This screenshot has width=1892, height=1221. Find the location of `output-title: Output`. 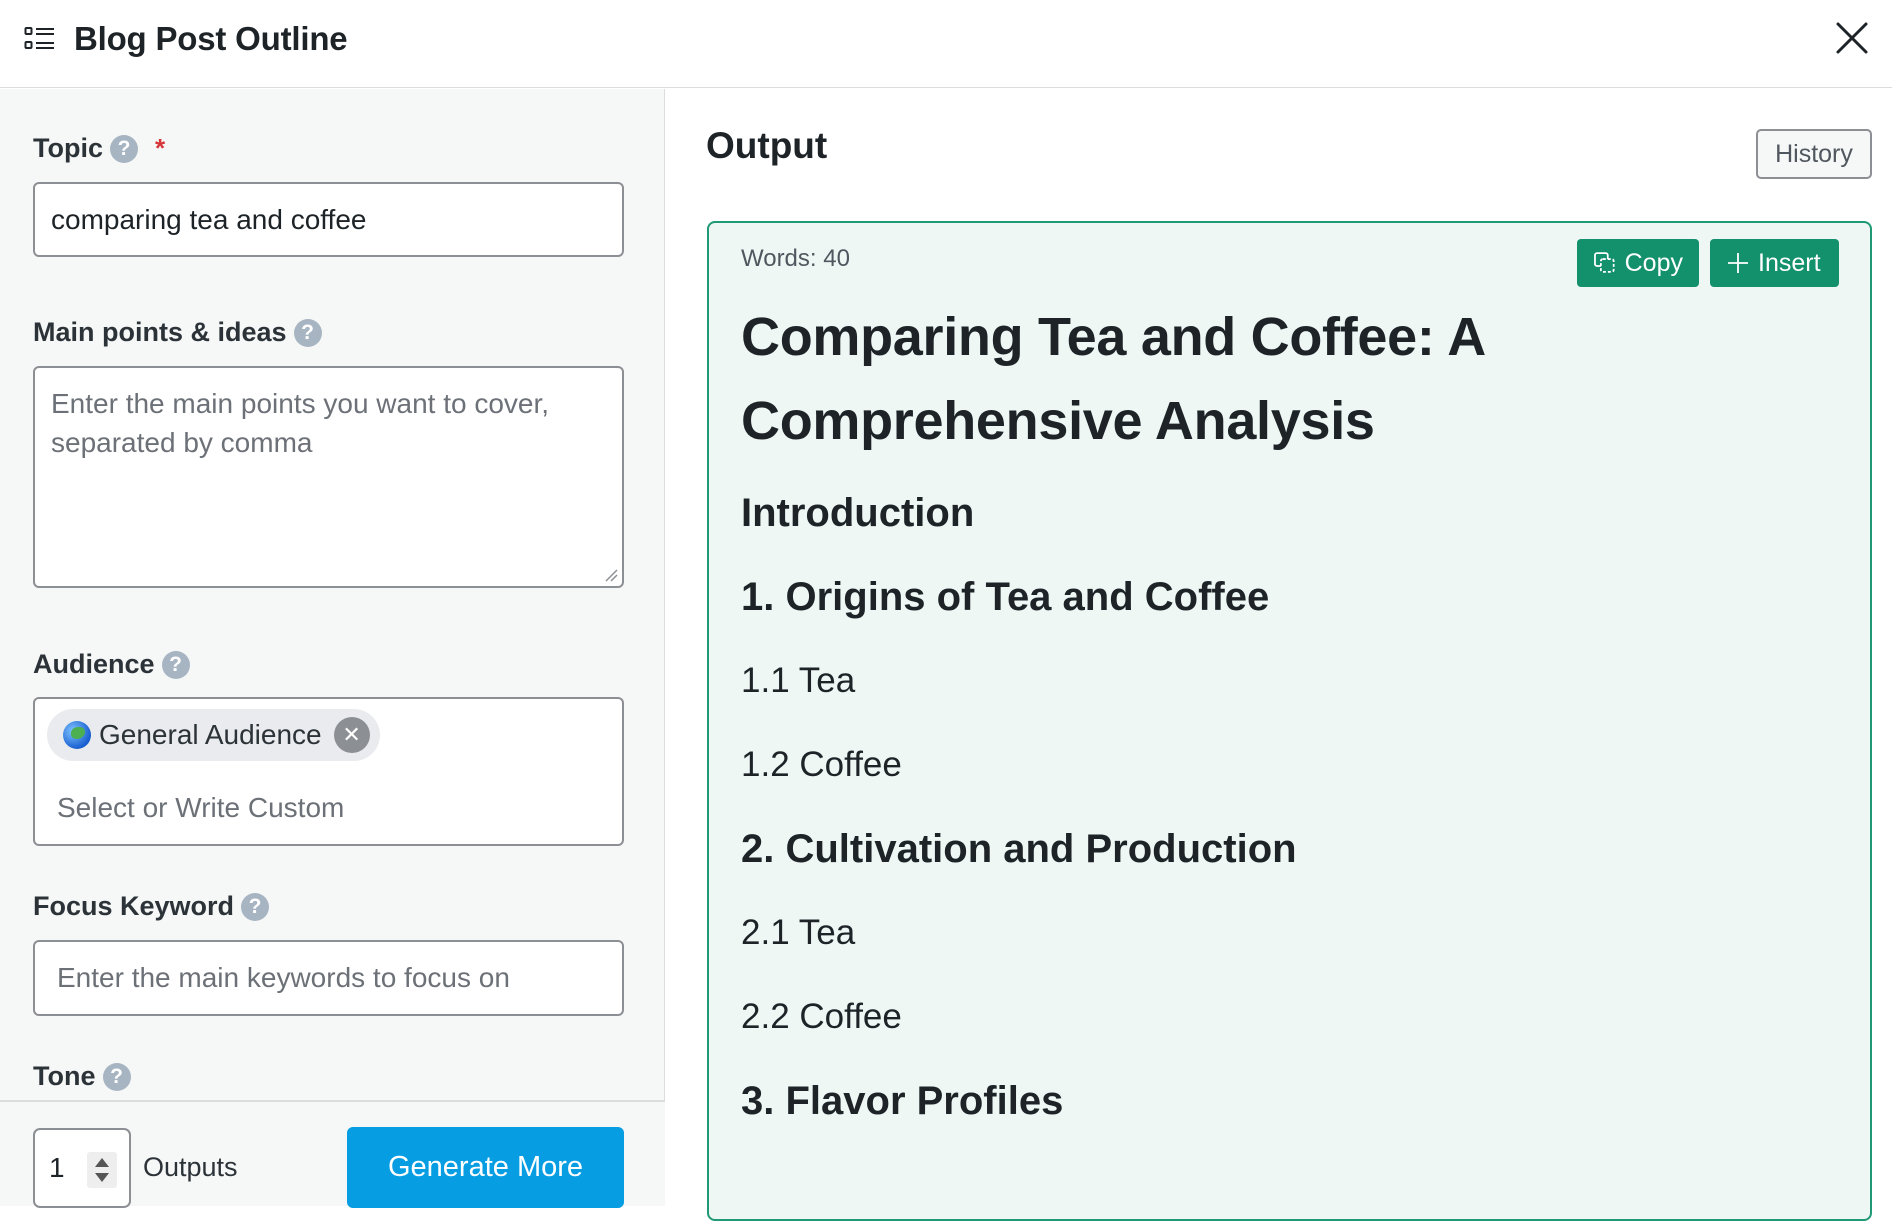

output-title: Output is located at coordinates (767, 145).